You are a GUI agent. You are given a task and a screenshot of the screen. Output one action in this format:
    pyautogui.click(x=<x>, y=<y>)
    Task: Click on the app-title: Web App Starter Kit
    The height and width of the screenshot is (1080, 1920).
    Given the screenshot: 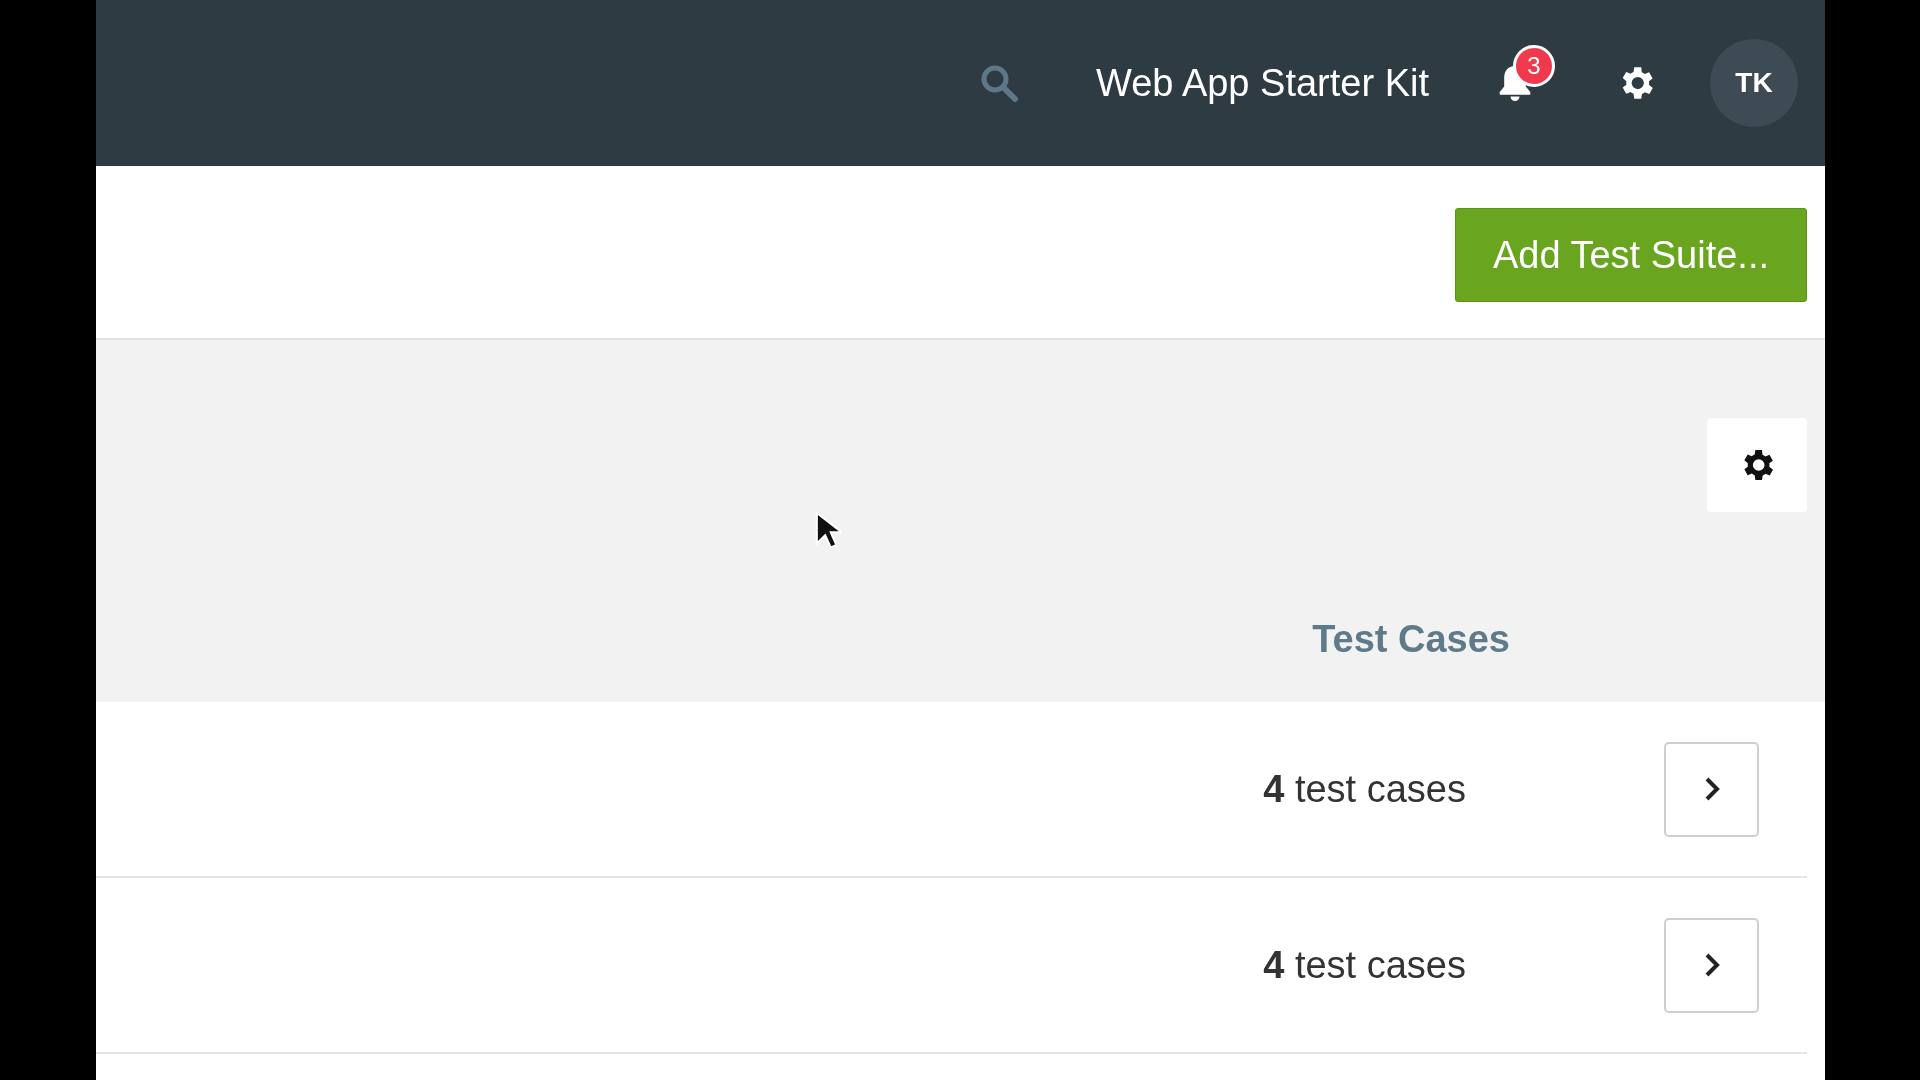 What is the action you would take?
    pyautogui.click(x=1262, y=83)
    